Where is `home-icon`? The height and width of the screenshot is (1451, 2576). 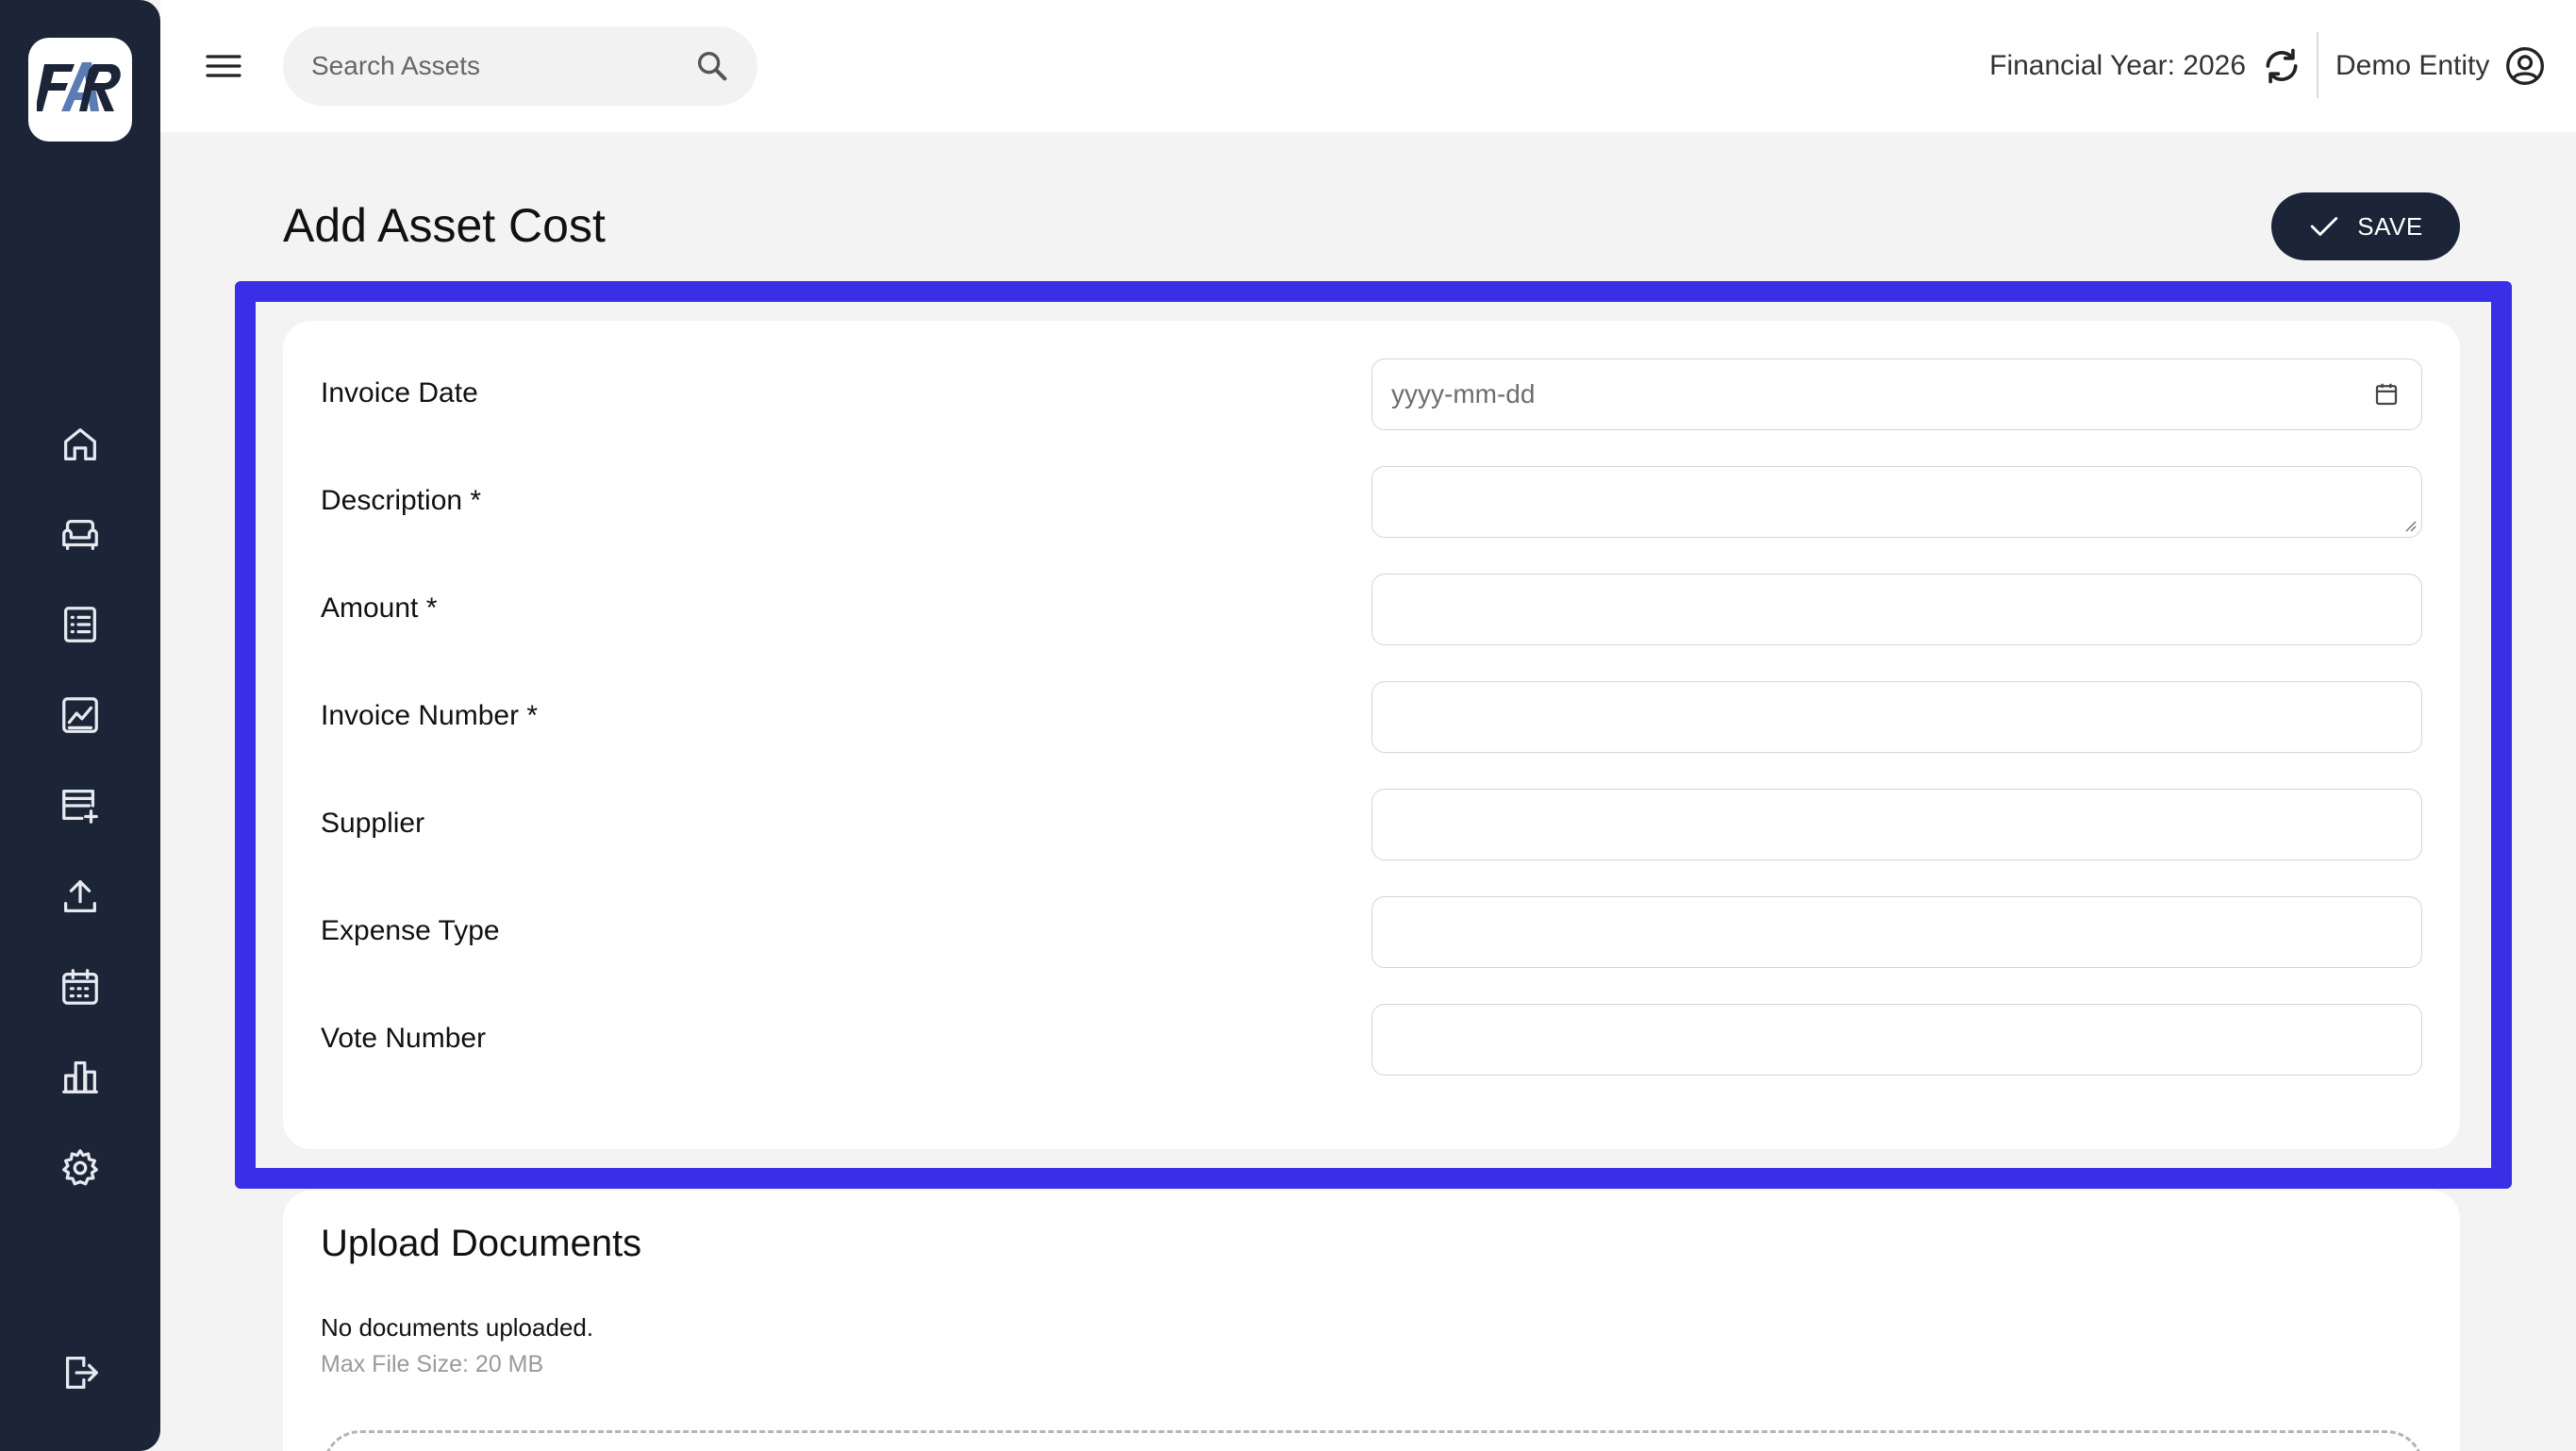 home-icon is located at coordinates (80, 444).